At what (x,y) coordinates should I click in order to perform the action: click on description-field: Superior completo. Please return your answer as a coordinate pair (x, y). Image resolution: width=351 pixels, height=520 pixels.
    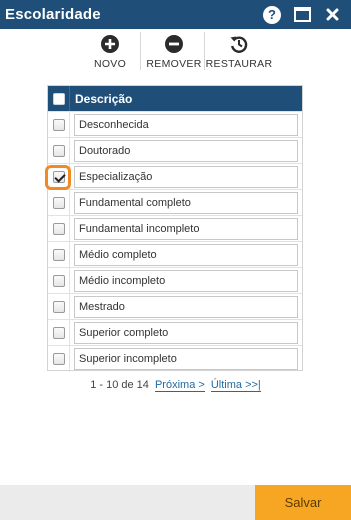
    Looking at the image, I should click on (186, 332).